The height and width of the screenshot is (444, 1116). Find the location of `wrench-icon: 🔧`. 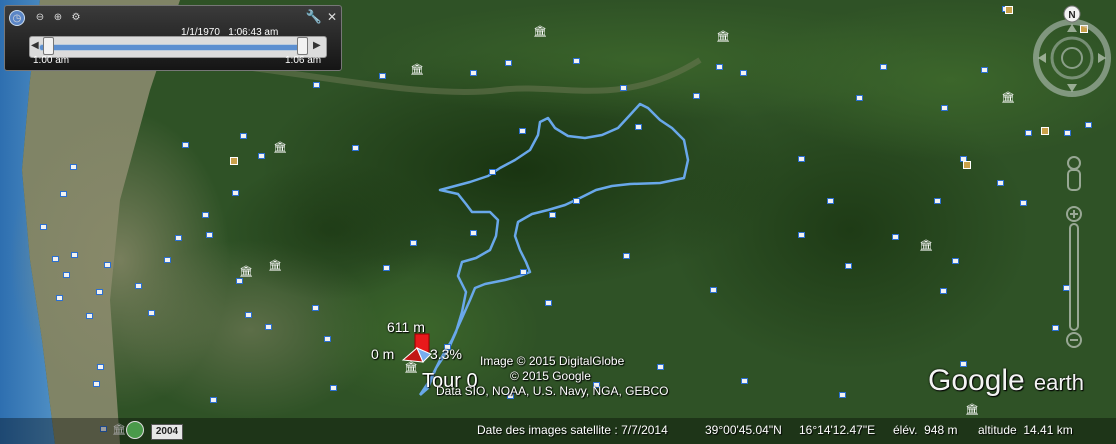

wrench-icon: 🔧 is located at coordinates (314, 16).